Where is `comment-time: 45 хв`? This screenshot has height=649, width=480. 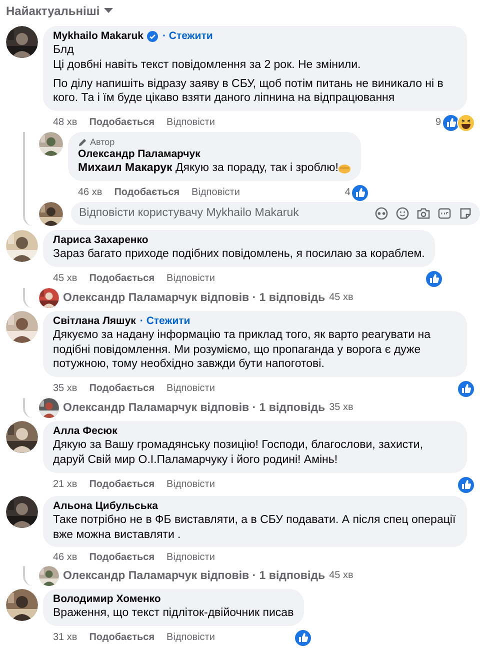
comment-time: 45 хв is located at coordinates (65, 278).